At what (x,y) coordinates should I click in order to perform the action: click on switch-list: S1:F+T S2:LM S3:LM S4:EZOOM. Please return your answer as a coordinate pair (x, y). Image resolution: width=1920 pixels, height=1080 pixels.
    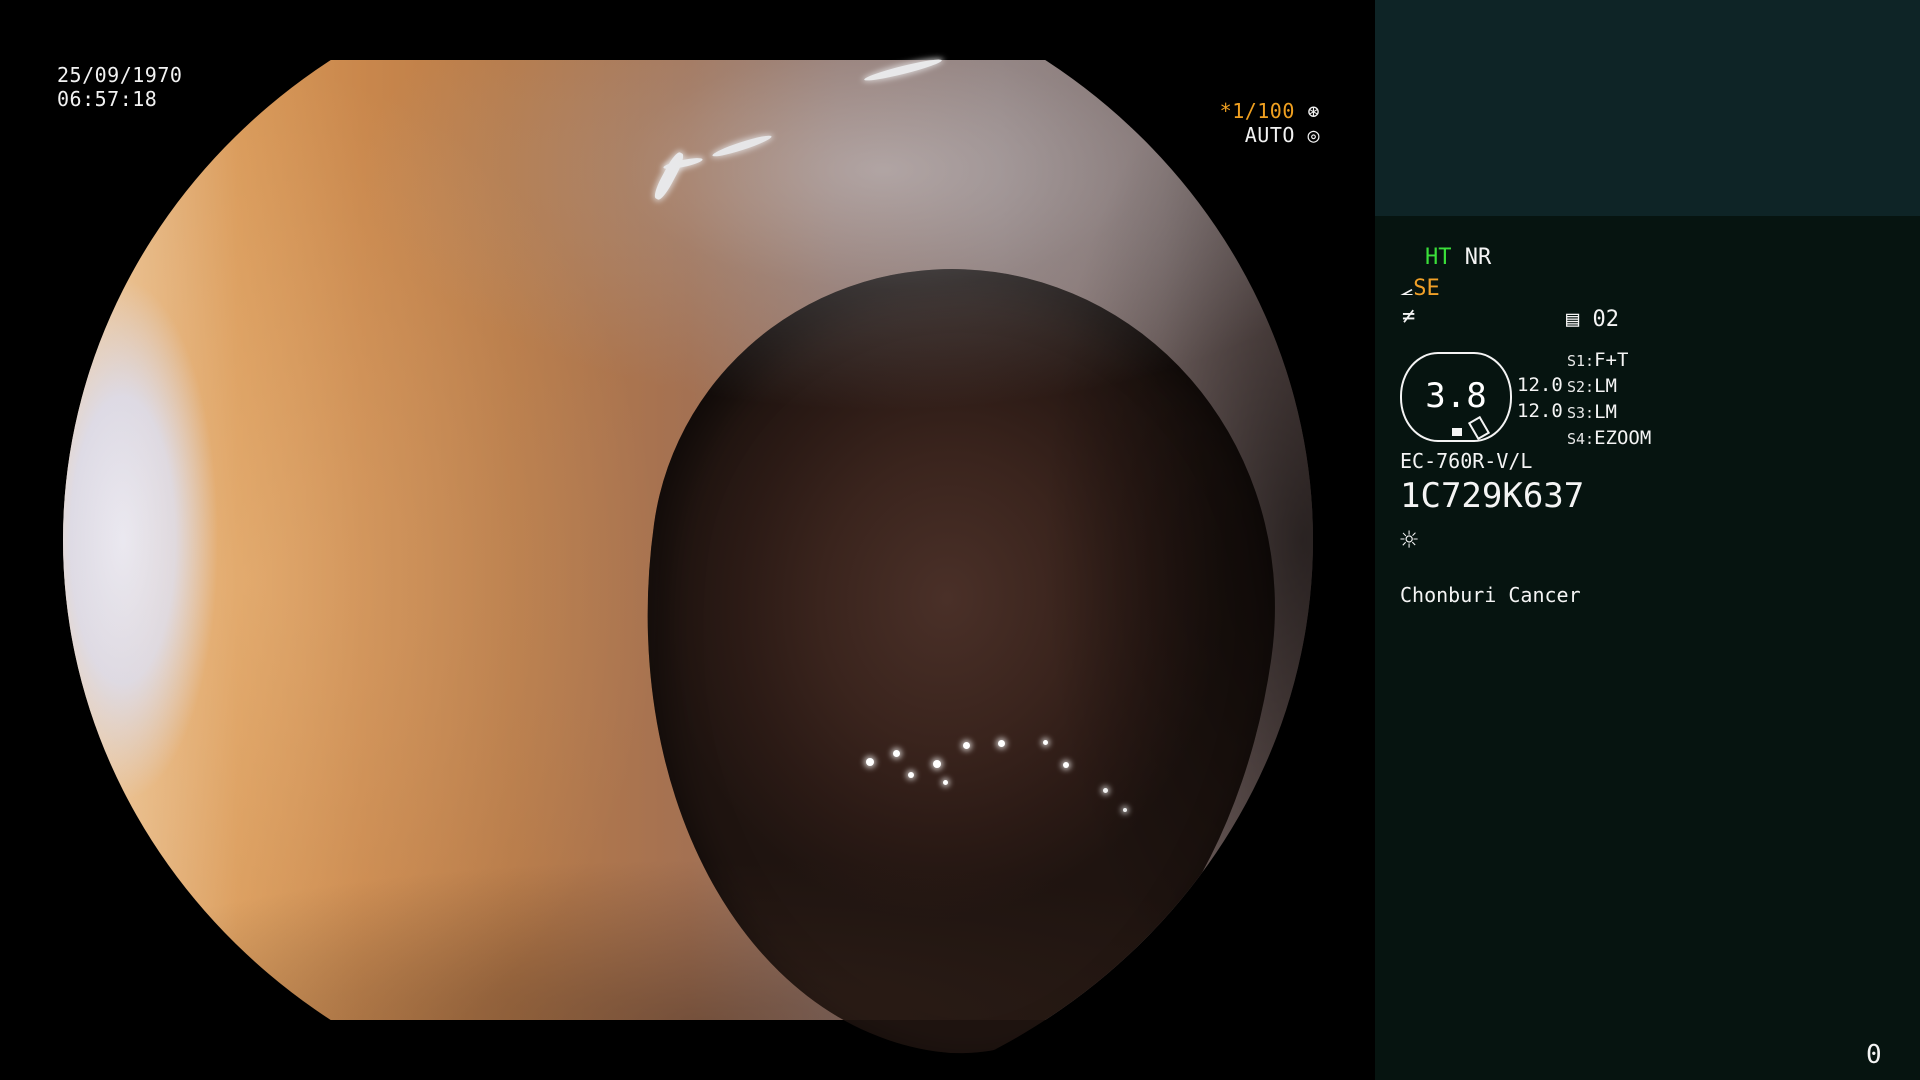
    Looking at the image, I should click on (1609, 400).